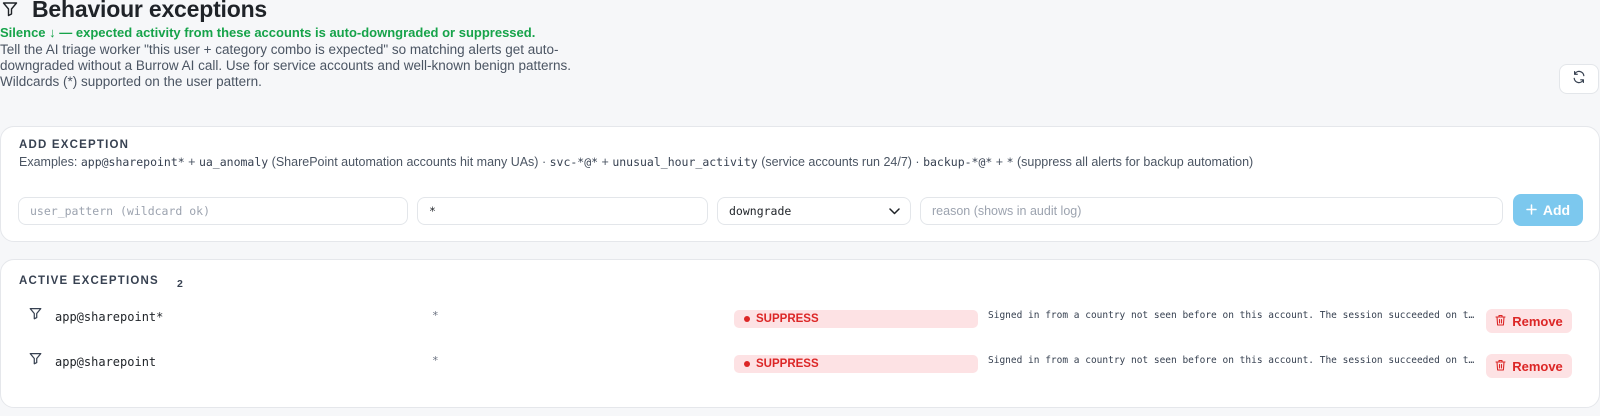 The width and height of the screenshot is (1600, 416). I want to click on category-input: *, so click(562, 211).